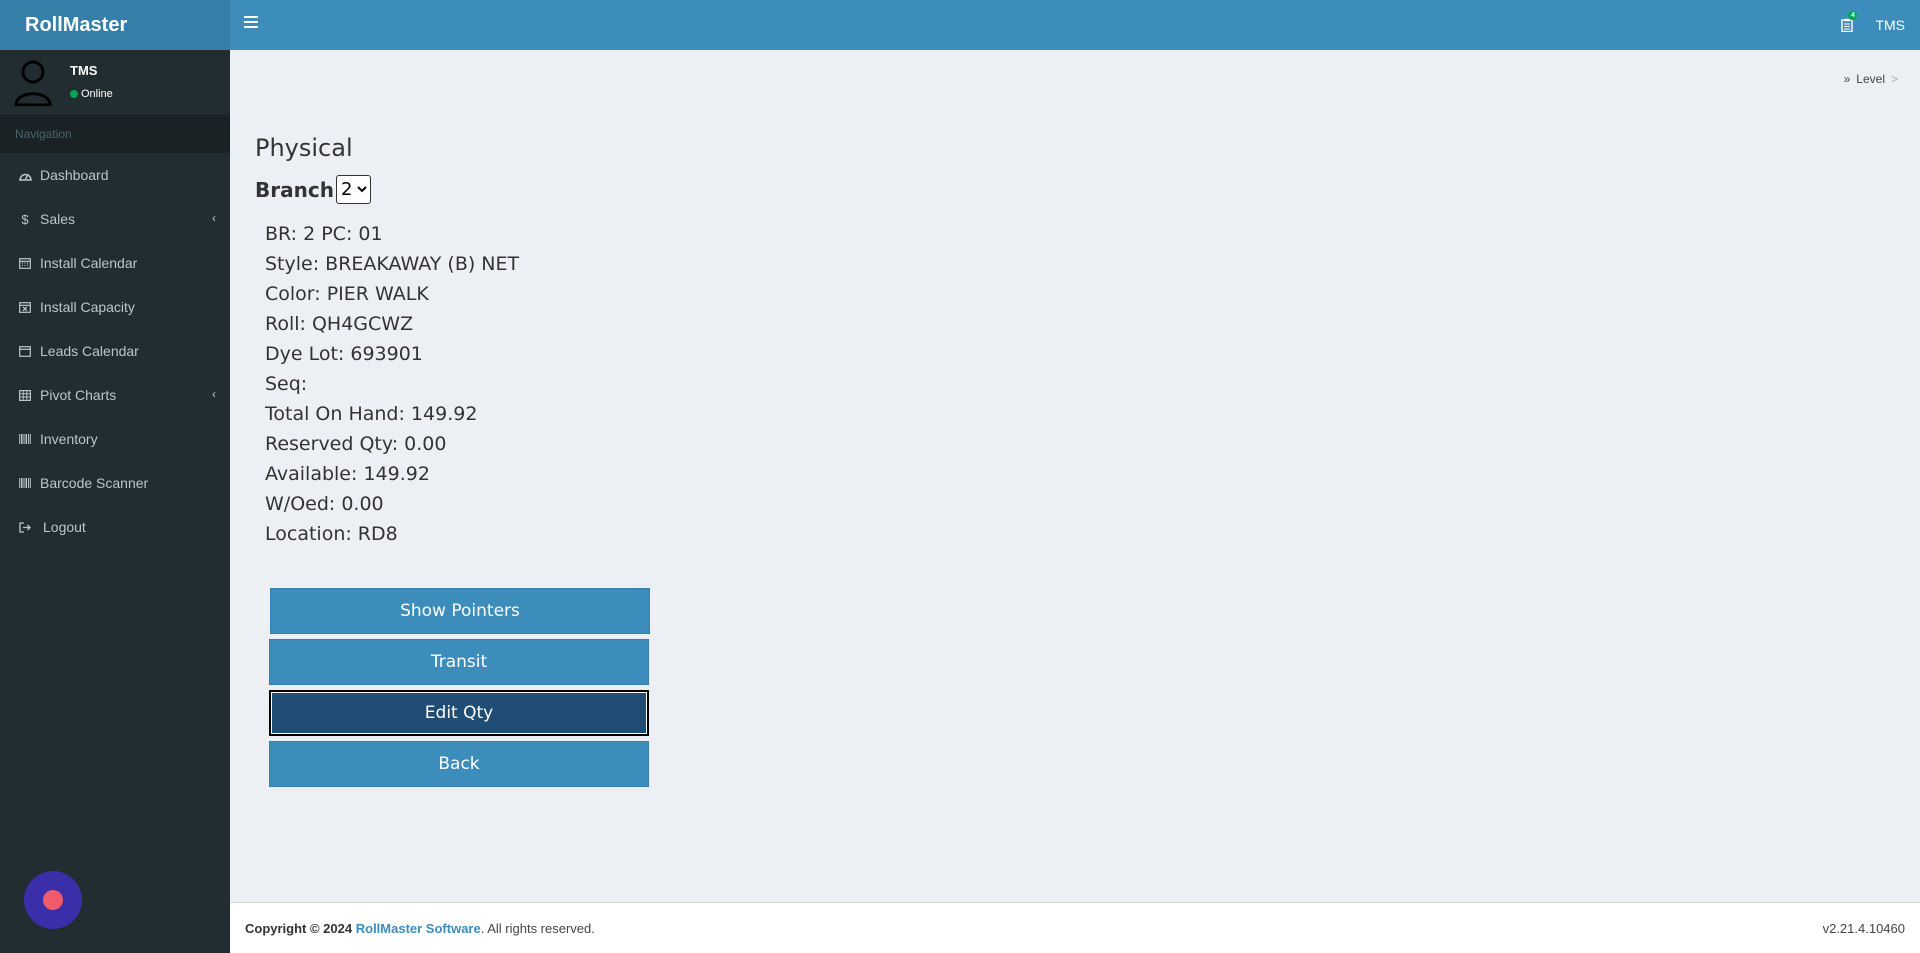  I want to click on sidebar-item-label: Install Calendar, so click(89, 263).